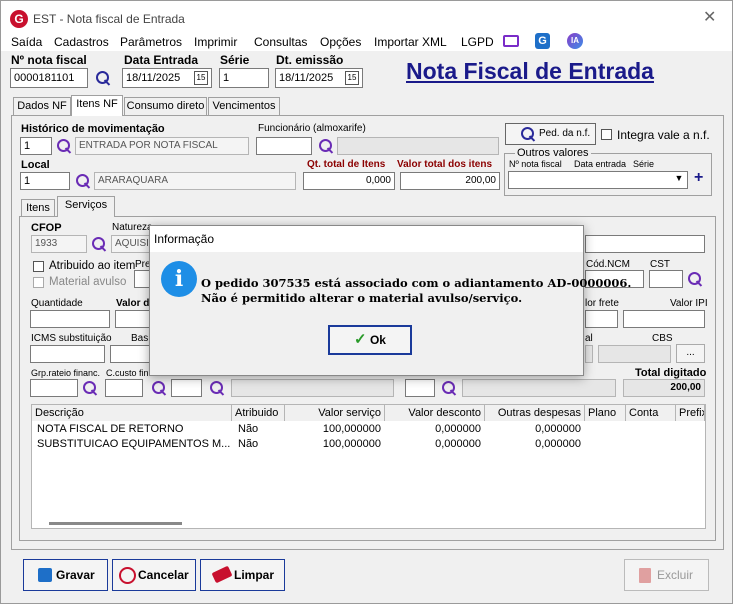 Image resolution: width=733 pixels, height=604 pixels. Describe the element at coordinates (645, 244) in the screenshot. I see `natureza-desc-field` at that location.